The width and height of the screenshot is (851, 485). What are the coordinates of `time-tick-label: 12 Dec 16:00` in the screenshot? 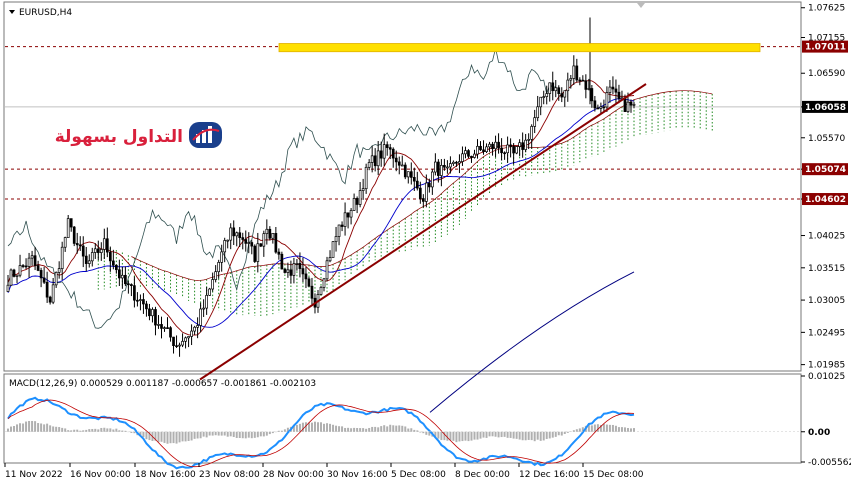 It's located at (549, 475).